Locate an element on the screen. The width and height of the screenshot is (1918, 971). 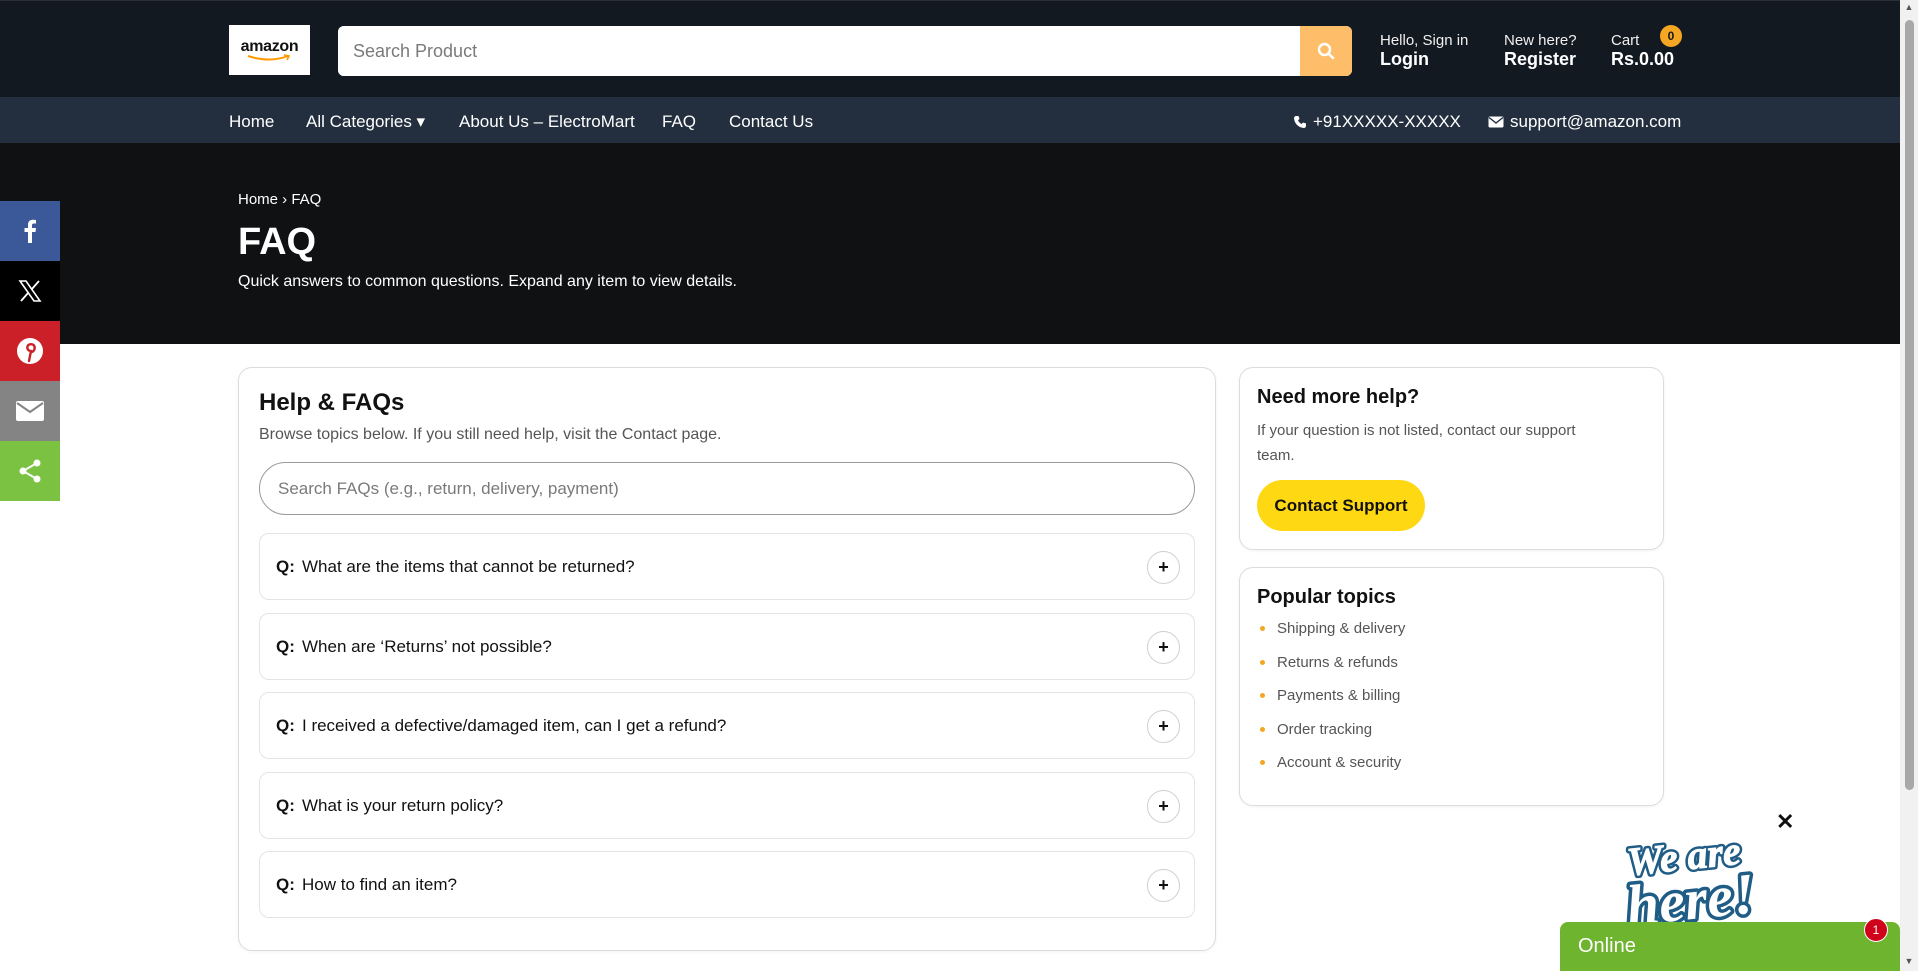
topic-item: Order tracking is located at coordinates (1332, 738).